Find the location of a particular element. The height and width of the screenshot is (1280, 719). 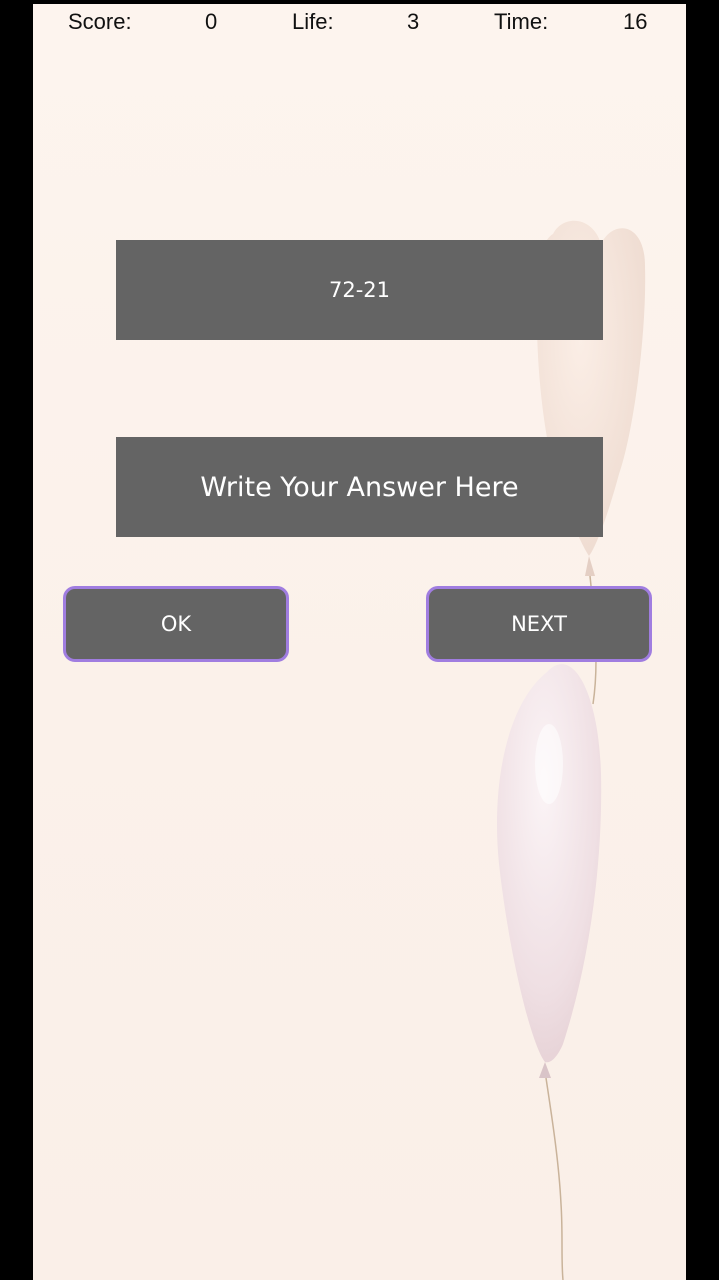

answer-placeholder: Write Your Answer Here is located at coordinates (359, 487).